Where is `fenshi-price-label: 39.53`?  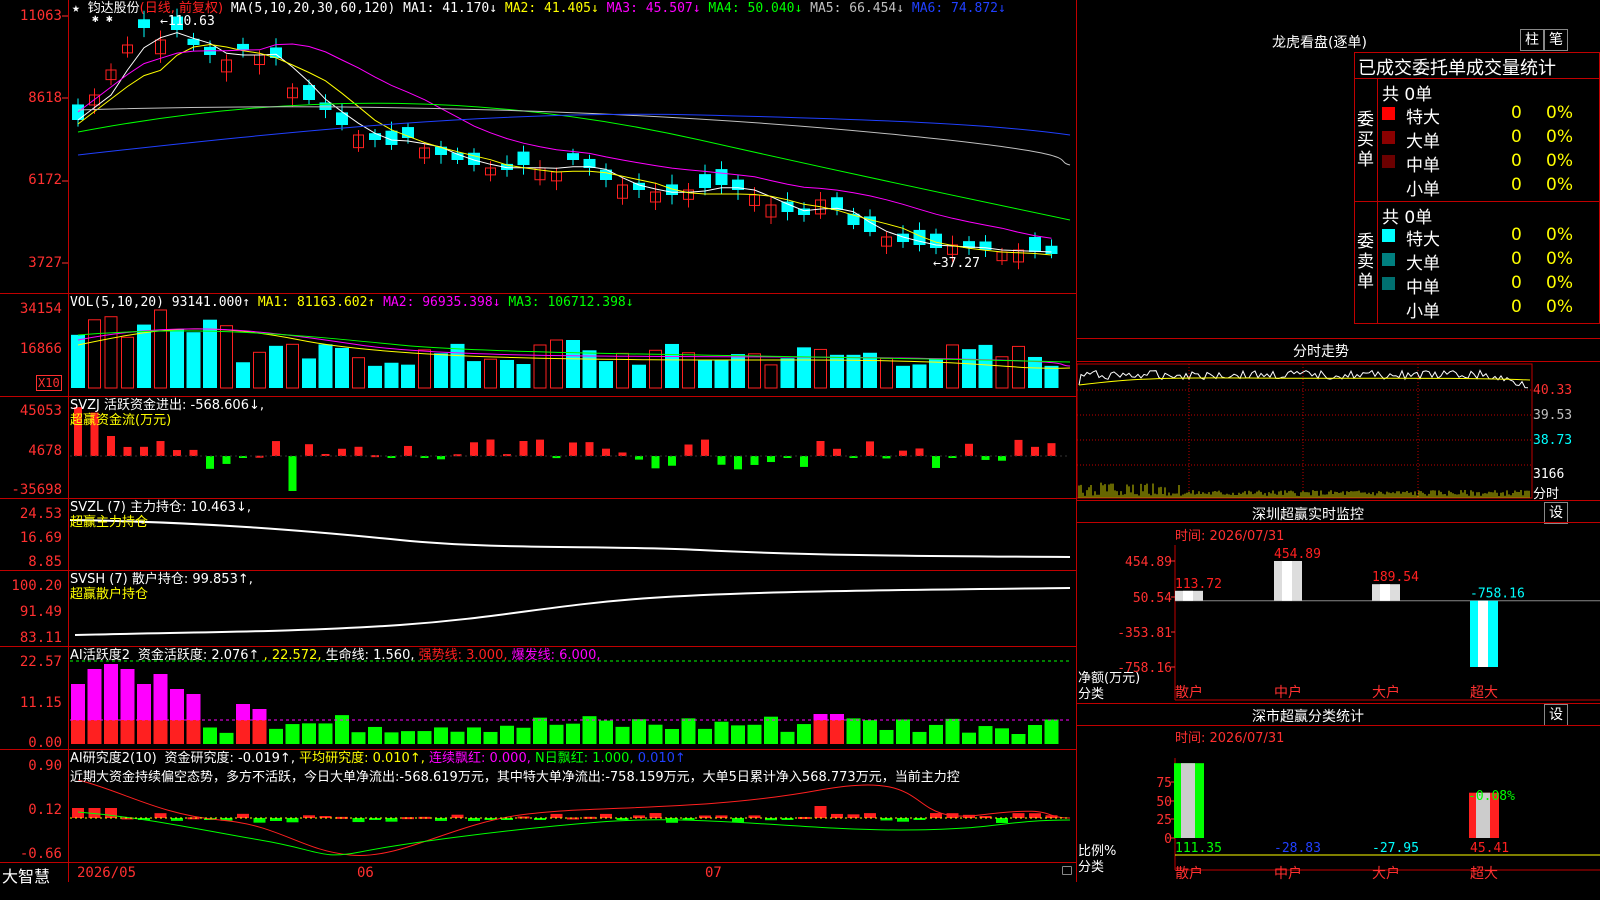
fenshi-price-label: 39.53 is located at coordinates (1553, 415).